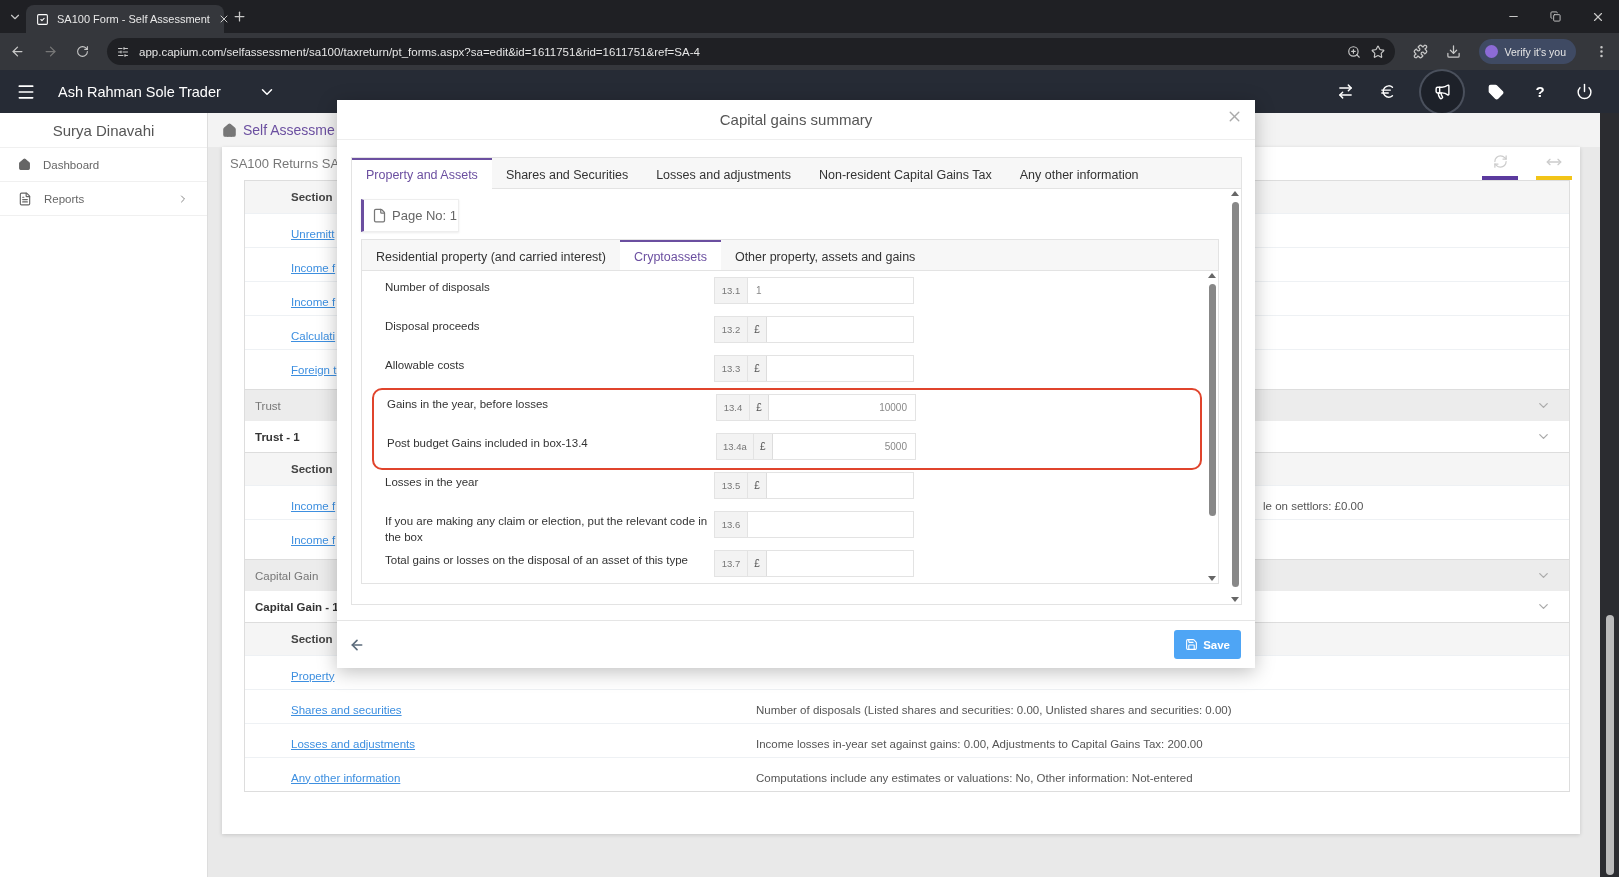 This screenshot has width=1619, height=877. I want to click on section-summary: le on settlors: £0.00, so click(1313, 505).